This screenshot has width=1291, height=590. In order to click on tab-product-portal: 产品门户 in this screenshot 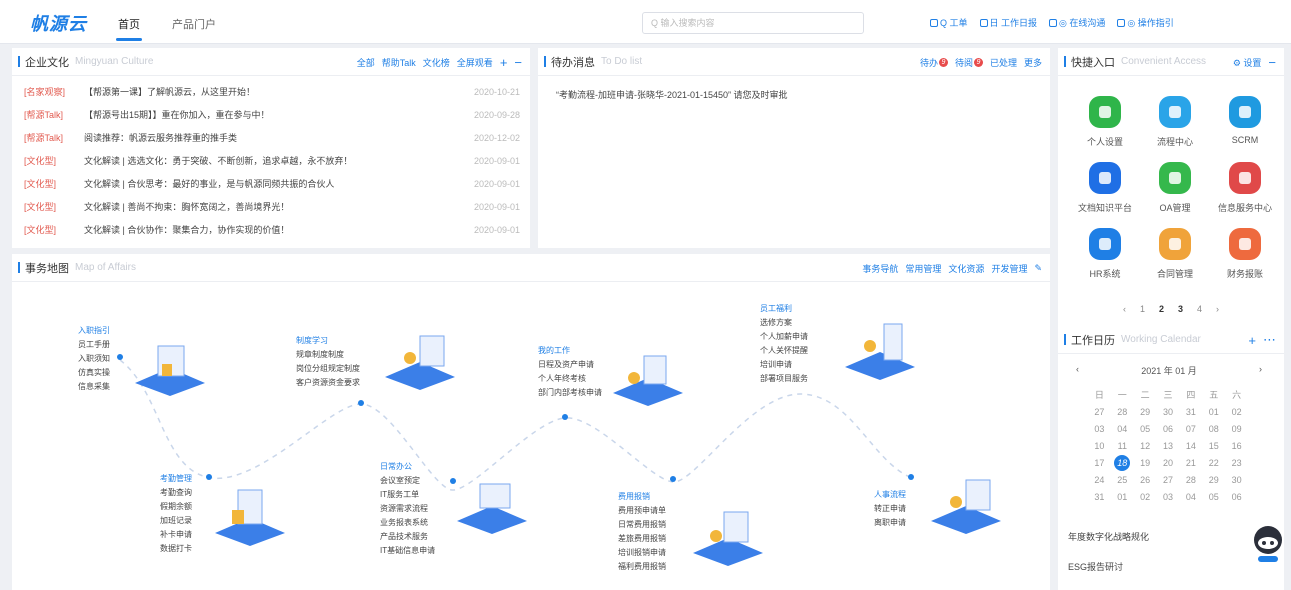, I will do `click(194, 24)`.